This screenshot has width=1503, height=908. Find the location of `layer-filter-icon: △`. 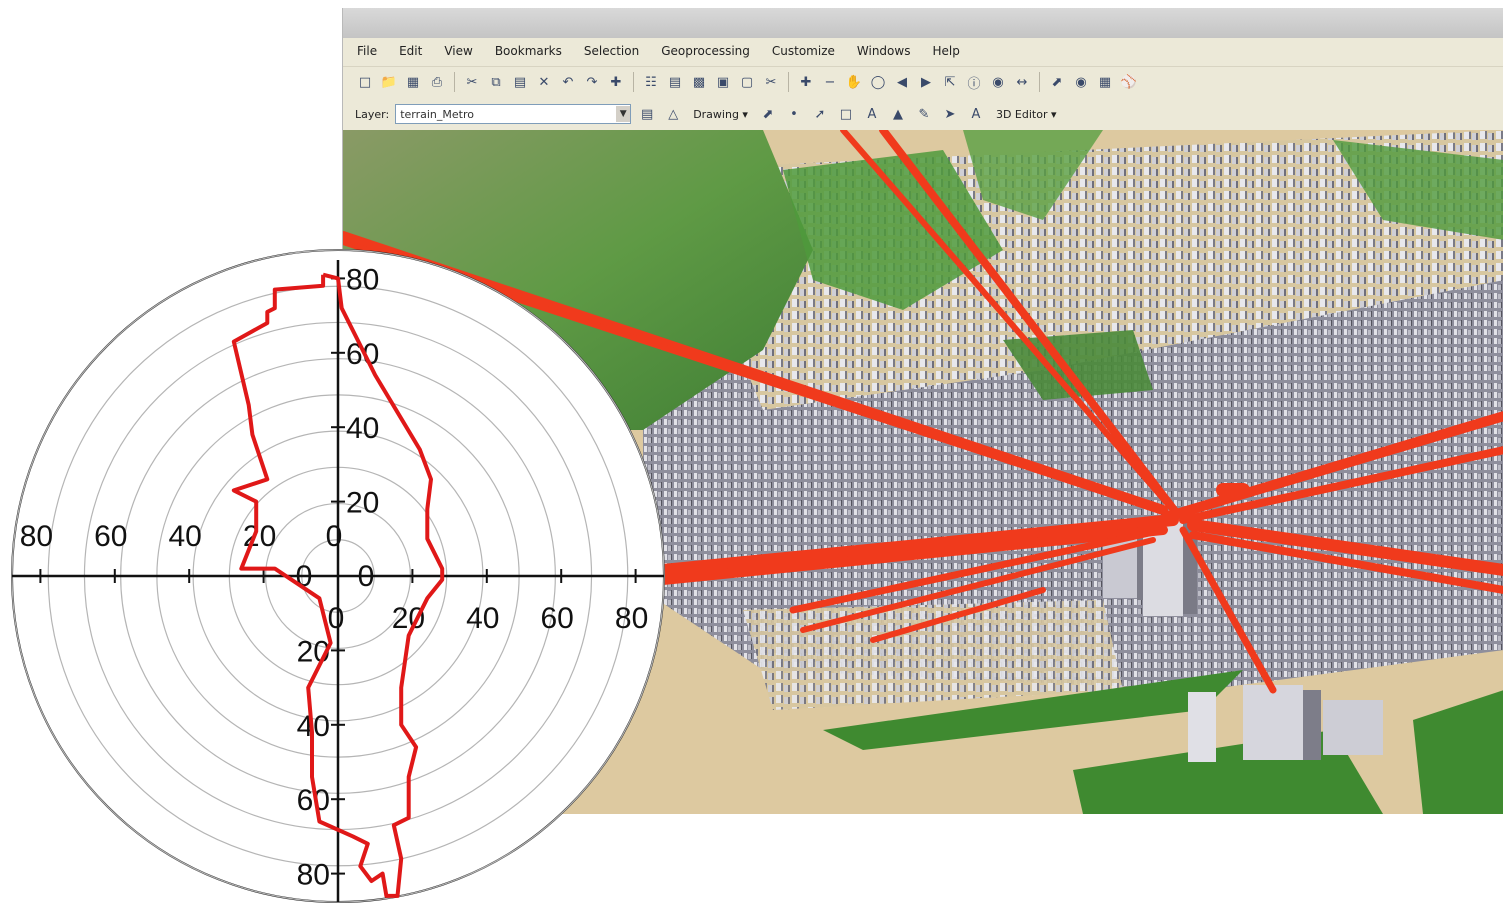

layer-filter-icon: △ is located at coordinates (673, 114).